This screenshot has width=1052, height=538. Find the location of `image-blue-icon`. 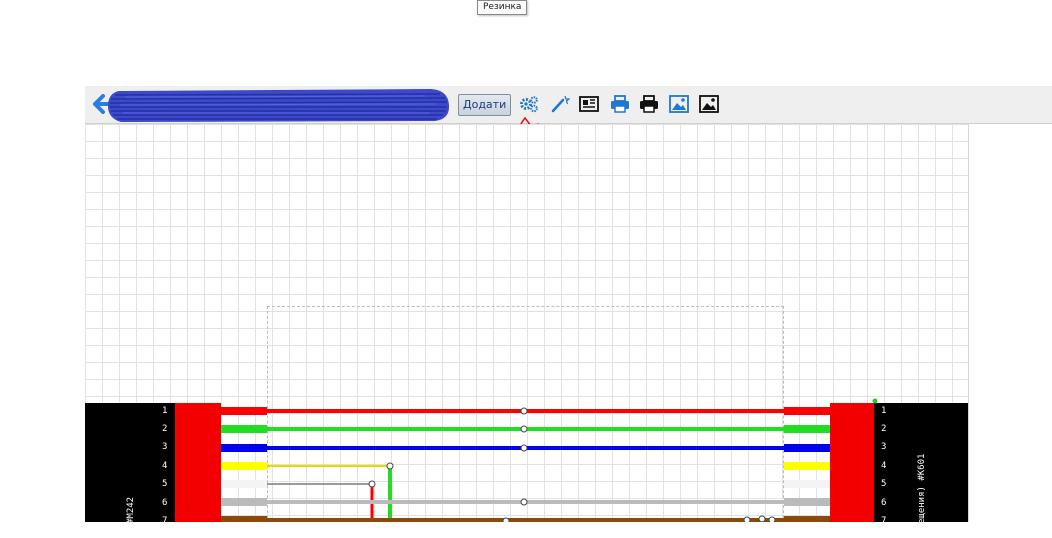

image-blue-icon is located at coordinates (679, 104).